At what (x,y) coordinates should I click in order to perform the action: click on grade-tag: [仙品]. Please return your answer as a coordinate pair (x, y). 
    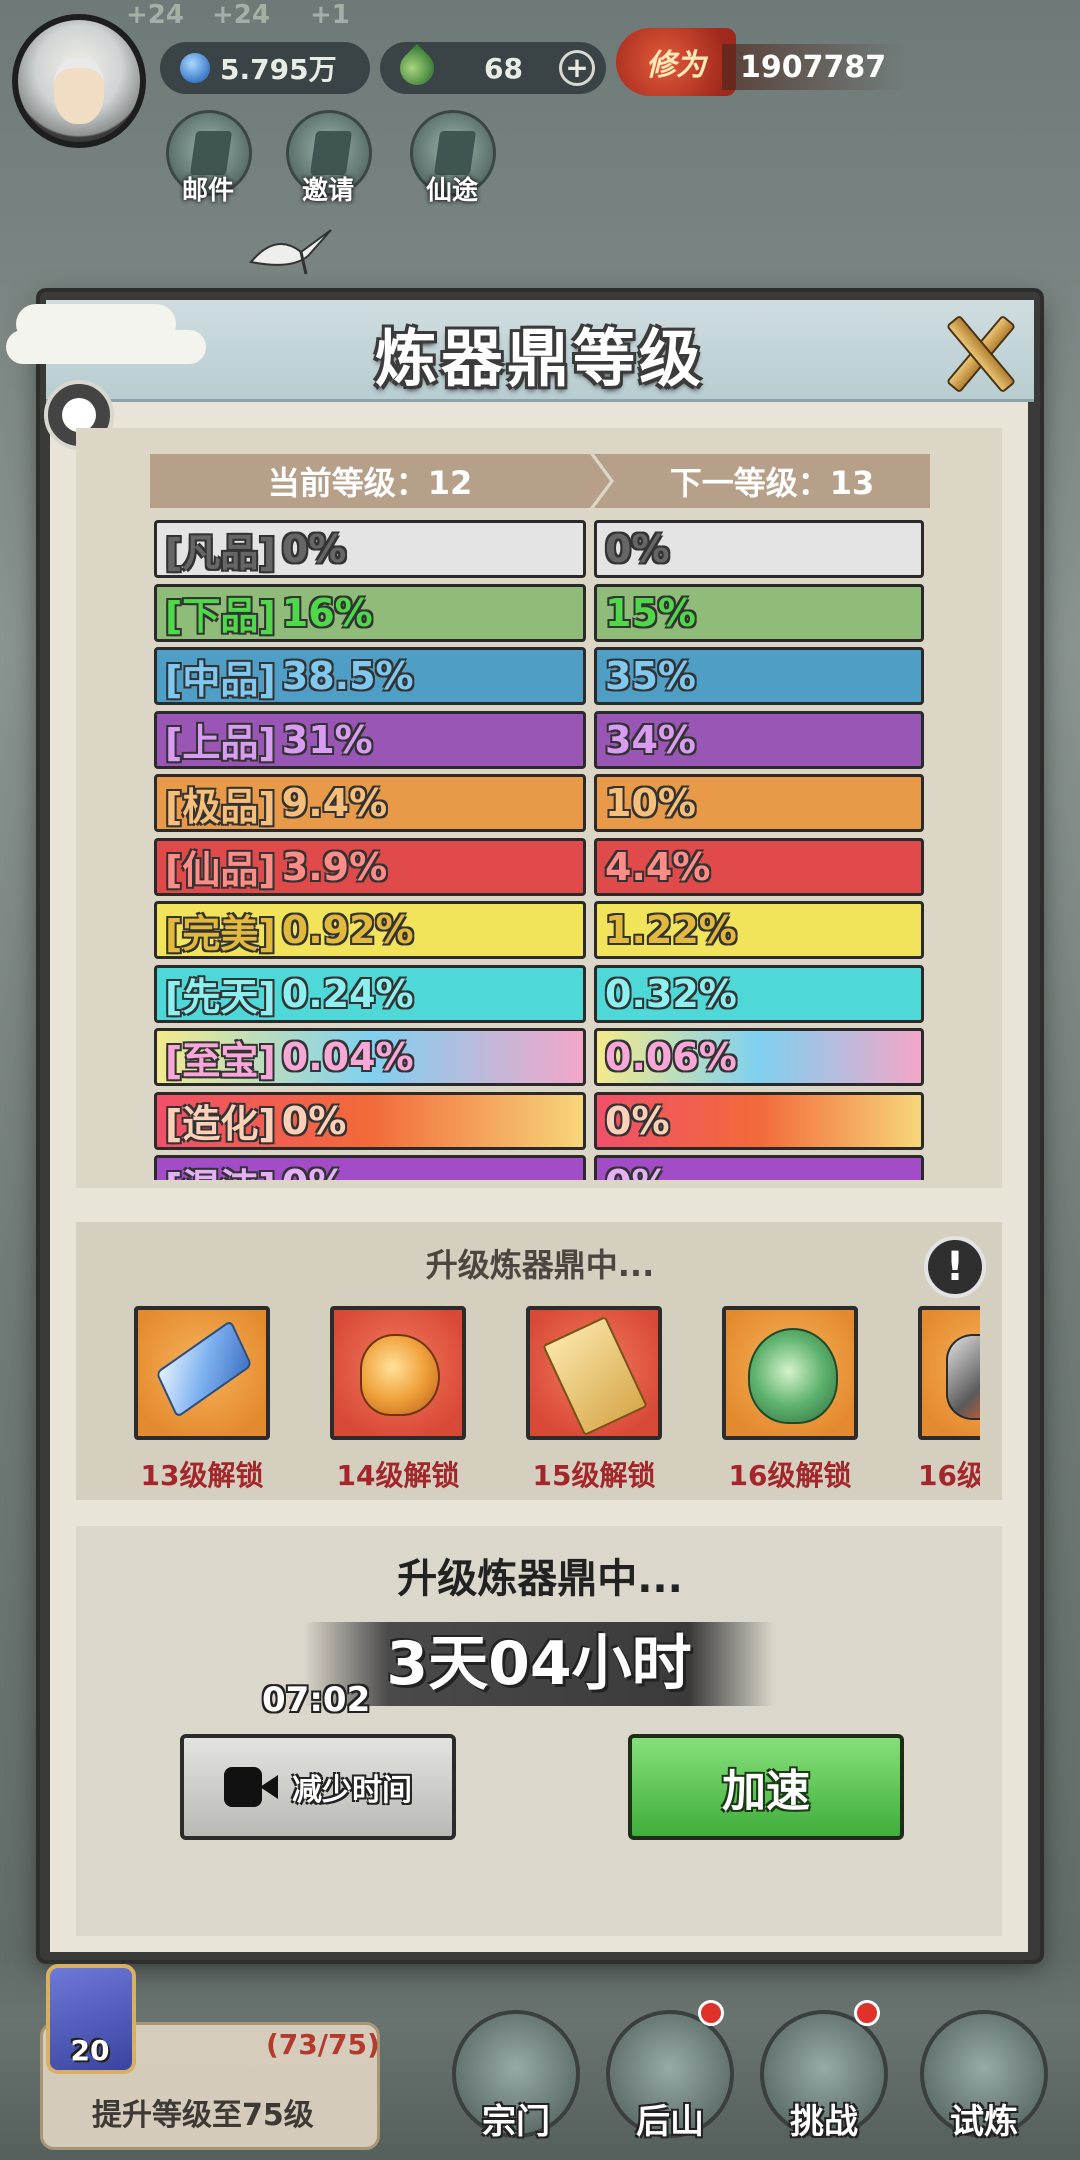
    Looking at the image, I should click on (220, 870).